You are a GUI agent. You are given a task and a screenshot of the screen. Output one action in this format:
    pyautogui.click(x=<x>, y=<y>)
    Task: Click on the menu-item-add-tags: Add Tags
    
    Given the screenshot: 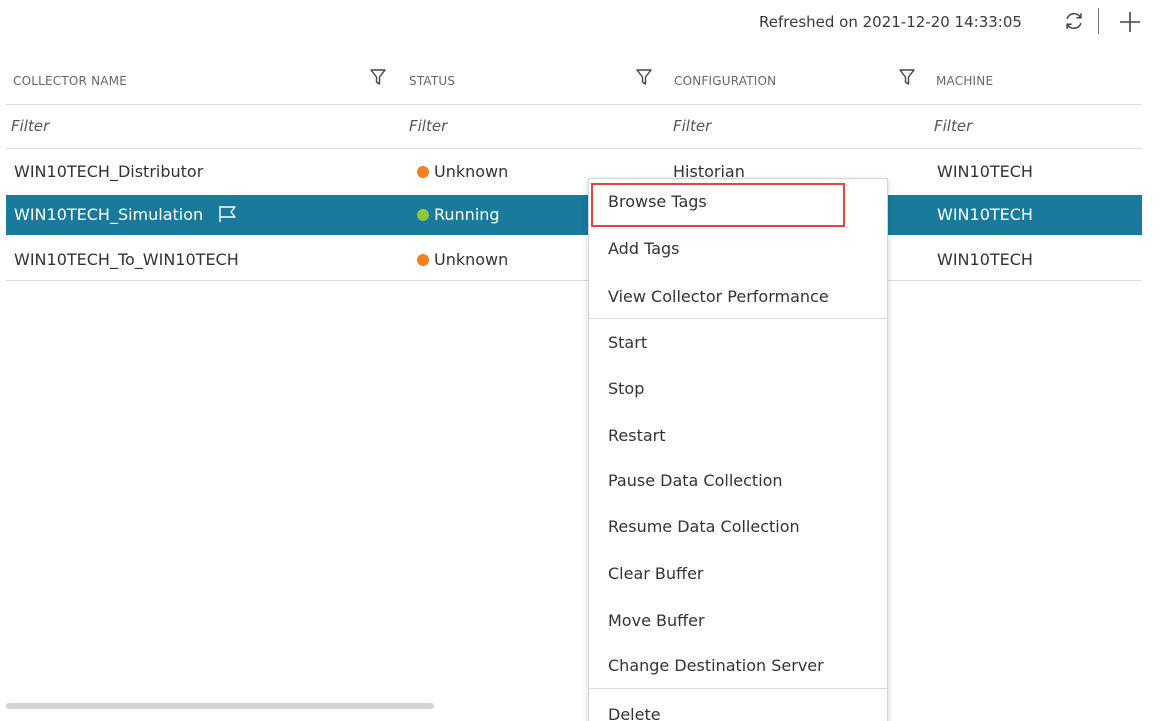 What is the action you would take?
    pyautogui.click(x=738, y=248)
    